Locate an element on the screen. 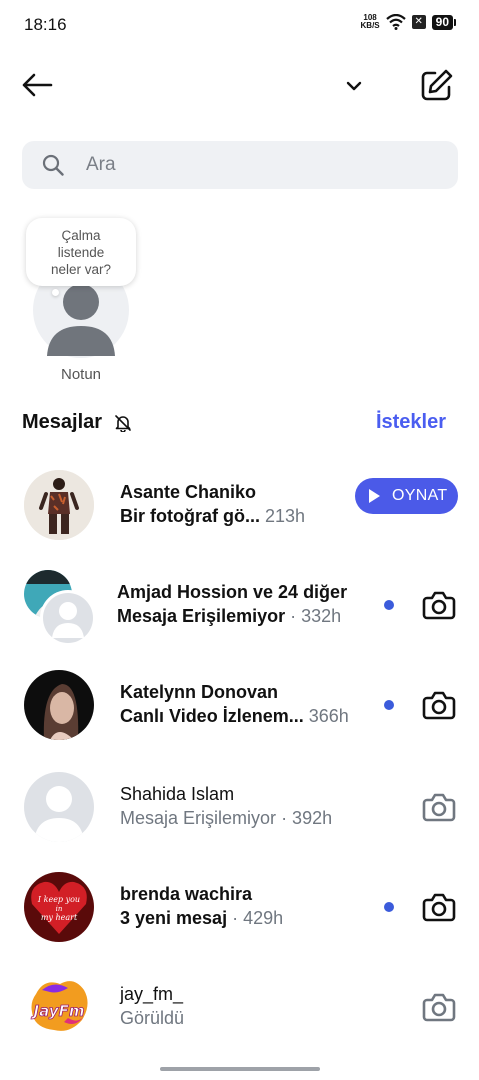 The height and width of the screenshot is (1080, 479). network-speed: 108 KB/S is located at coordinates (370, 21).